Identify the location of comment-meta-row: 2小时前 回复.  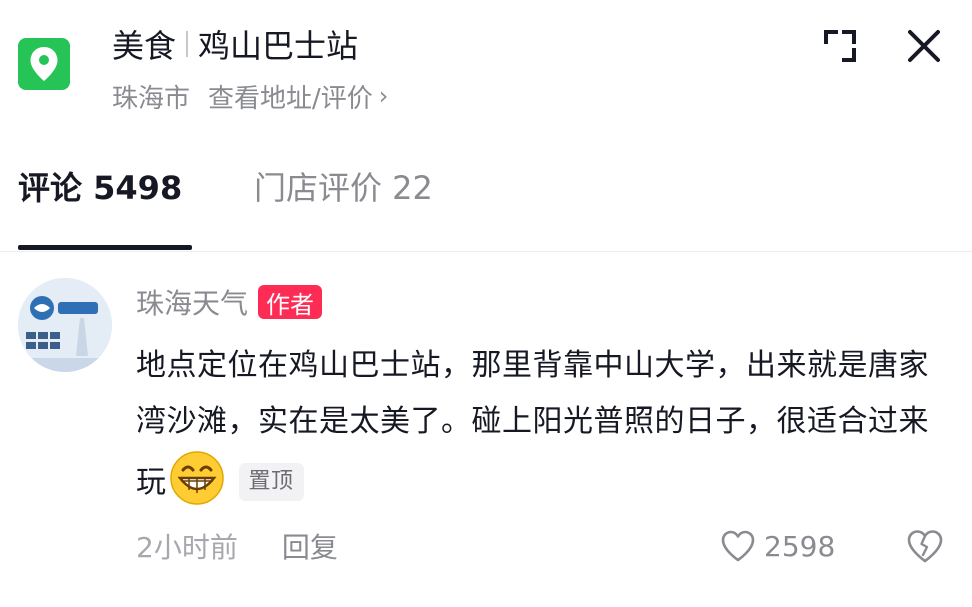
(237, 546).